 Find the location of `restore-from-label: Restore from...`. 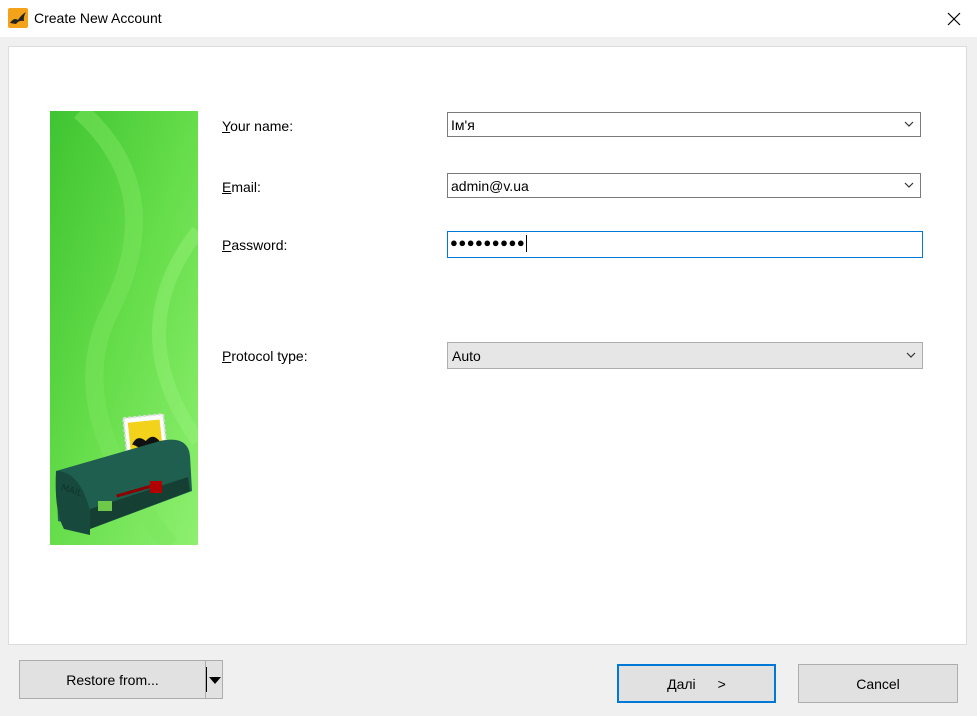

restore-from-label: Restore from... is located at coordinates (112, 679).